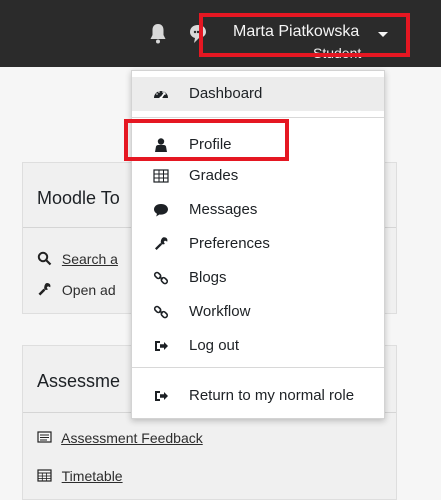 Image resolution: width=441 pixels, height=500 pixels. What do you see at coordinates (229, 243) in the screenshot?
I see `menu-item-preferences-label: Preferences` at bounding box center [229, 243].